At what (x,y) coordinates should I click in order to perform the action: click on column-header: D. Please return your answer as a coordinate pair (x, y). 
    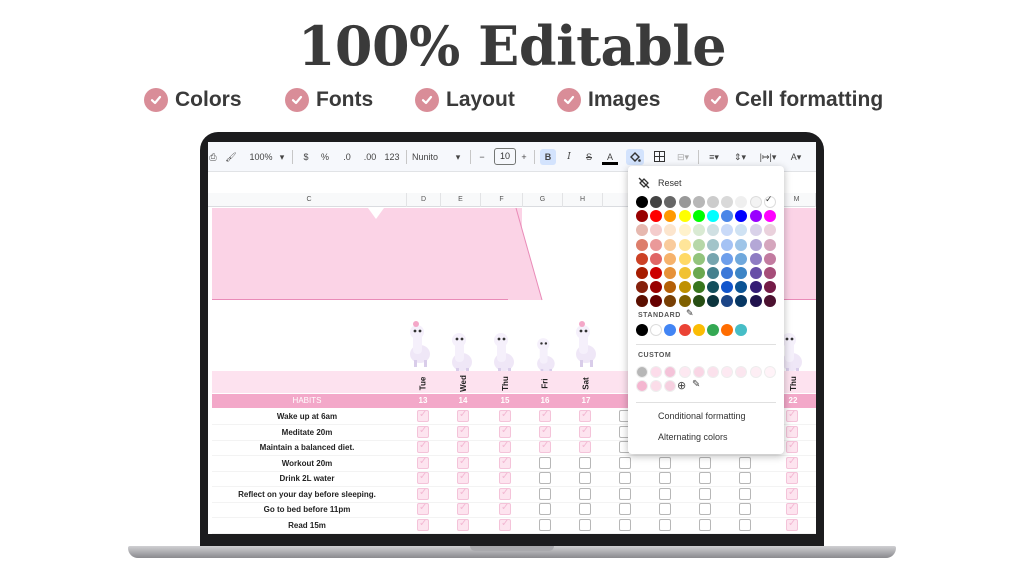
    Looking at the image, I should click on (424, 200).